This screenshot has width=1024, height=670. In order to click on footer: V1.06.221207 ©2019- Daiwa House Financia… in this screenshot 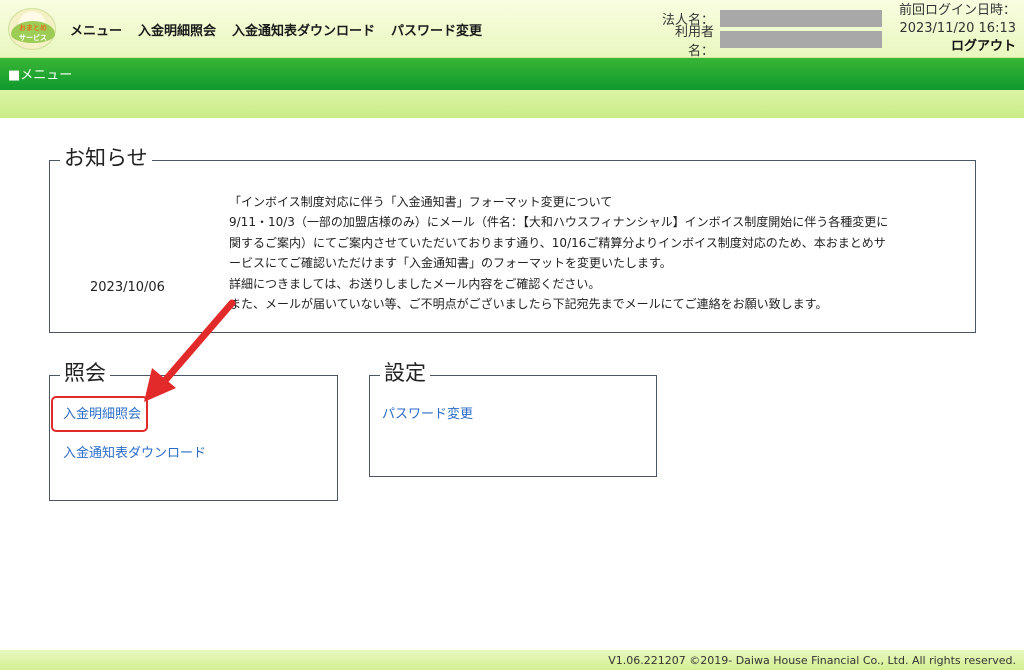, I will do `click(512, 660)`.